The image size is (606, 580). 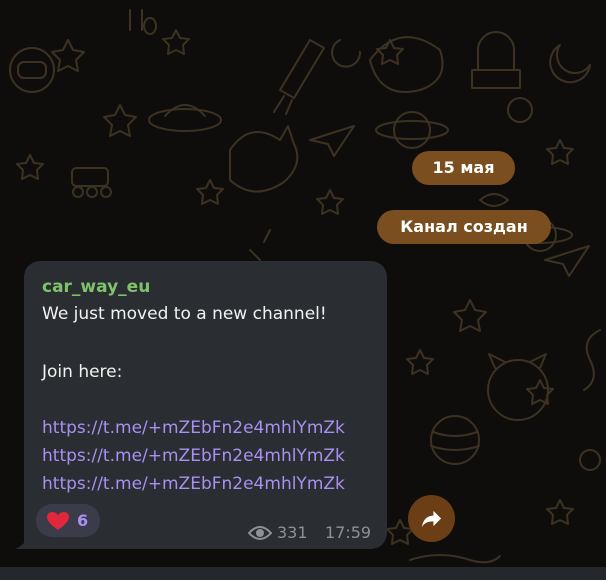 What do you see at coordinates (260, 533) in the screenshot?
I see `eye-icon` at bounding box center [260, 533].